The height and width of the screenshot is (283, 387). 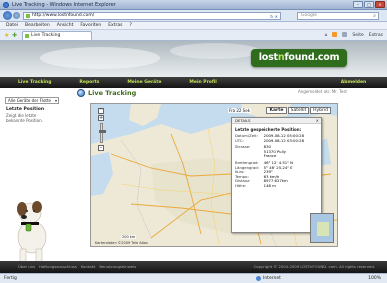 I want to click on info-row: Höhe: 148 m, so click(x=276, y=185).